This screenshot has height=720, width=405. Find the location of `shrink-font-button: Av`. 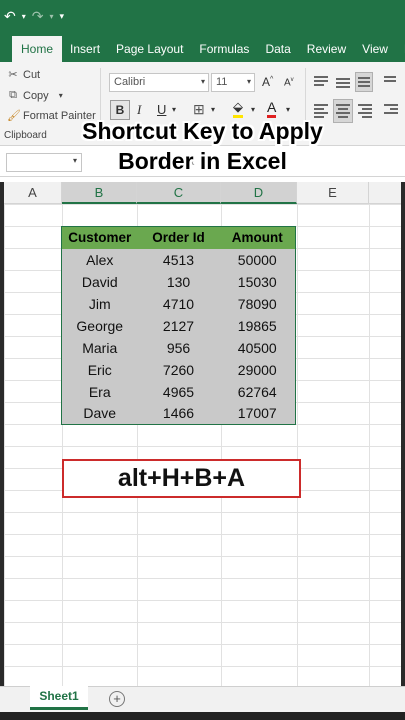

shrink-font-button: Av is located at coordinates (289, 82).